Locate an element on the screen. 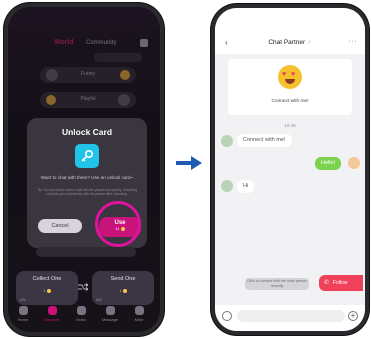 The image size is (371, 339). message-icon is located at coordinates (110, 310).